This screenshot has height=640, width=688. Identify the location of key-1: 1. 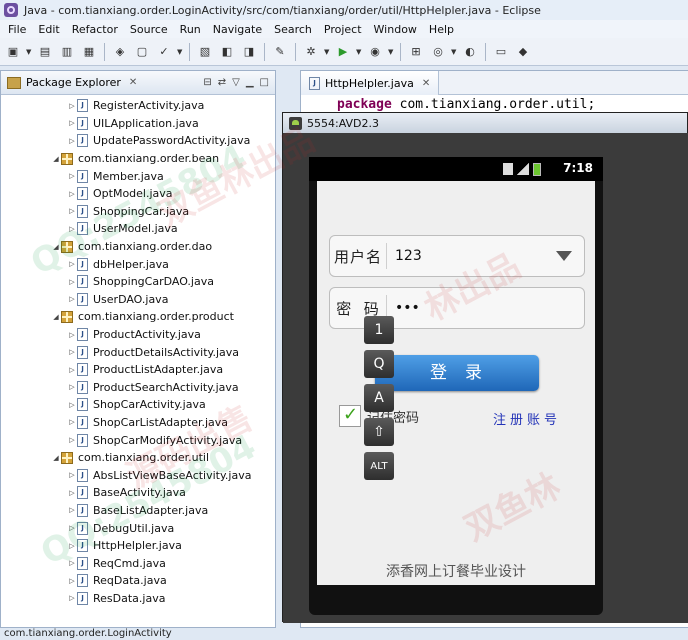
(379, 330).